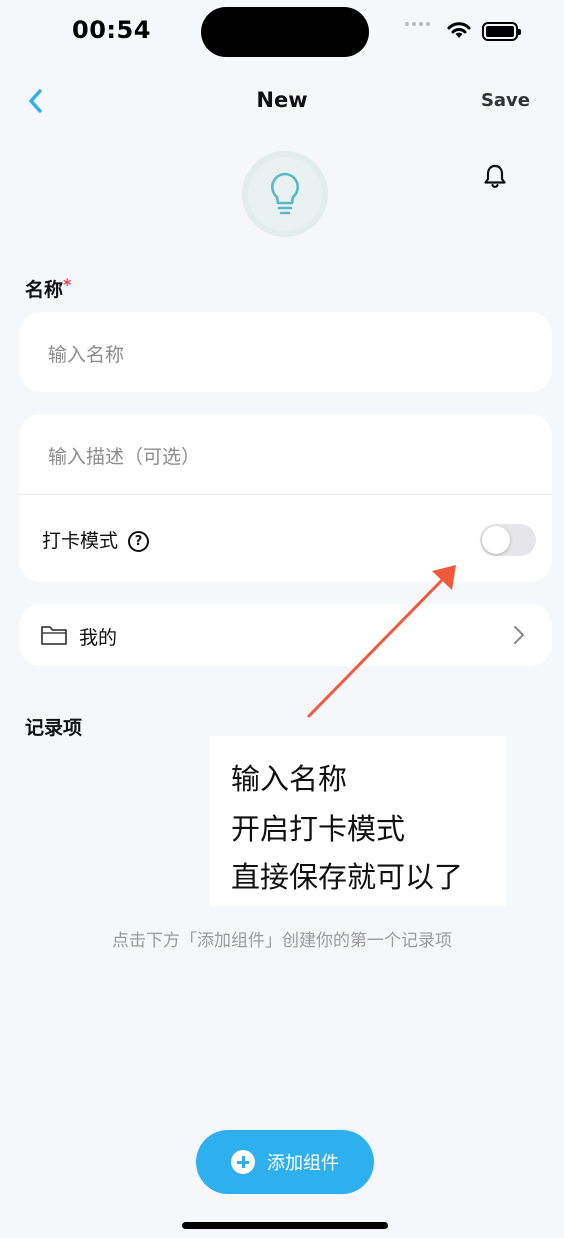 The width and height of the screenshot is (564, 1238). What do you see at coordinates (289, 779) in the screenshot?
I see `annotation-line-1: 输入名称` at bounding box center [289, 779].